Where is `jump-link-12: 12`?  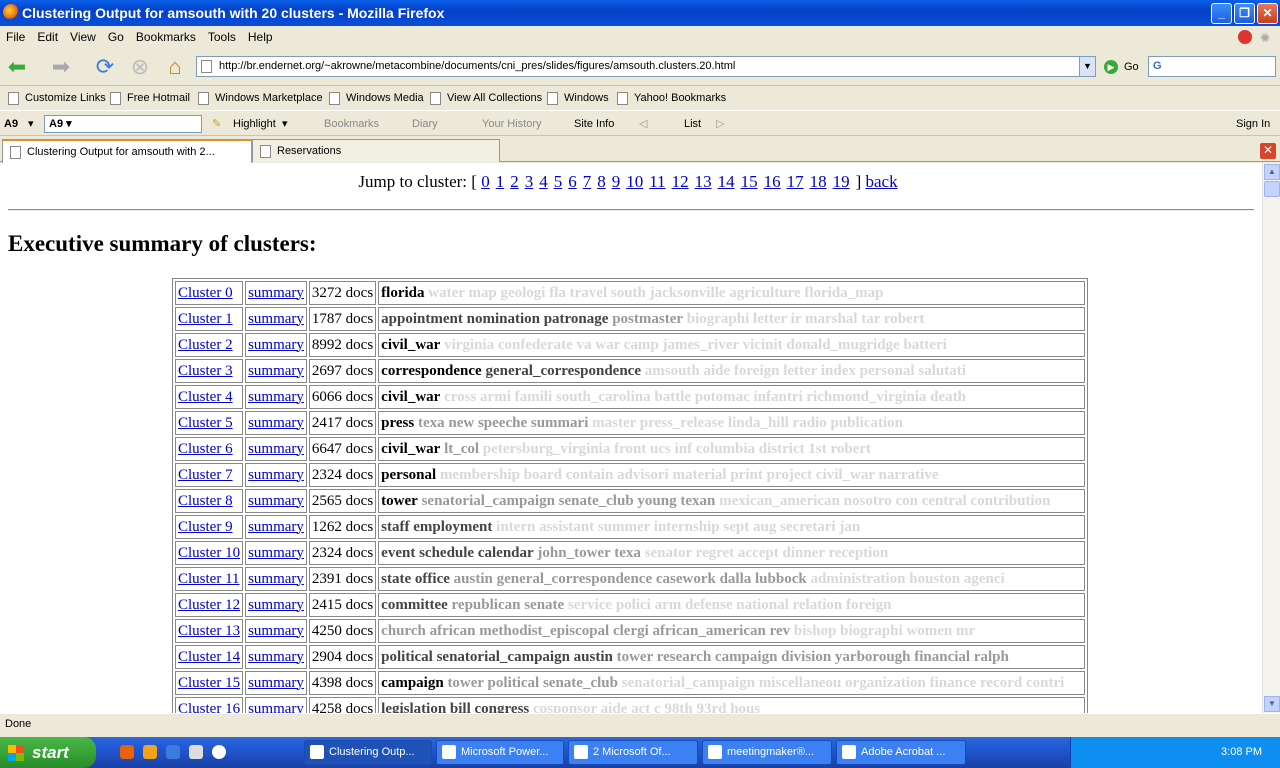
jump-link-12: 12 is located at coordinates (680, 181).